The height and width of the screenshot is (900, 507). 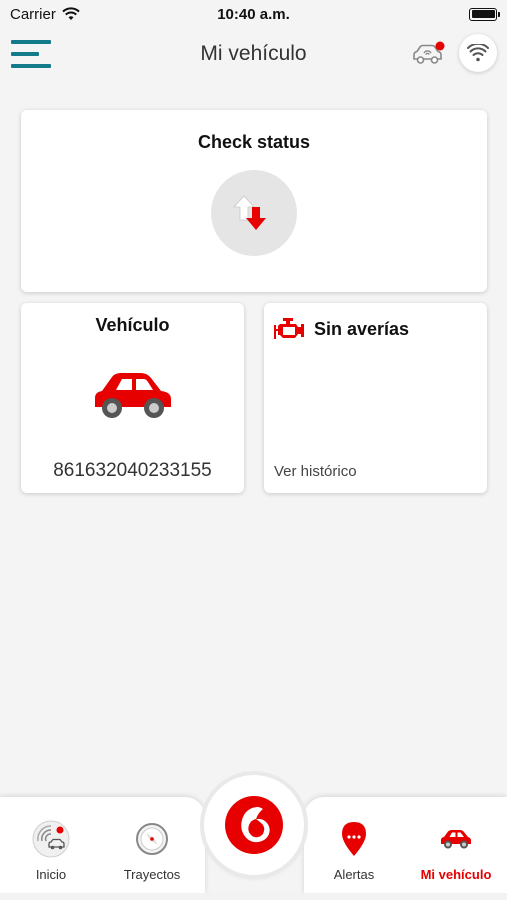 I want to click on vodafone-logo-icon, so click(x=254, y=825).